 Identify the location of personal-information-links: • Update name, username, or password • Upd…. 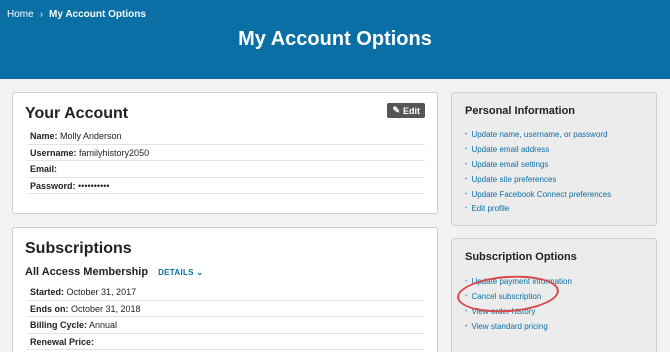
(538, 172).